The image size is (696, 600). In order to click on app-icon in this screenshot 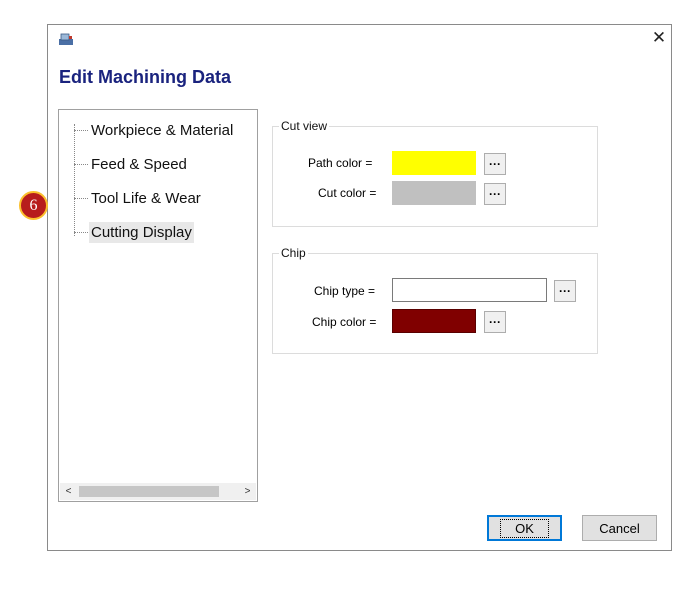, I will do `click(66, 39)`.